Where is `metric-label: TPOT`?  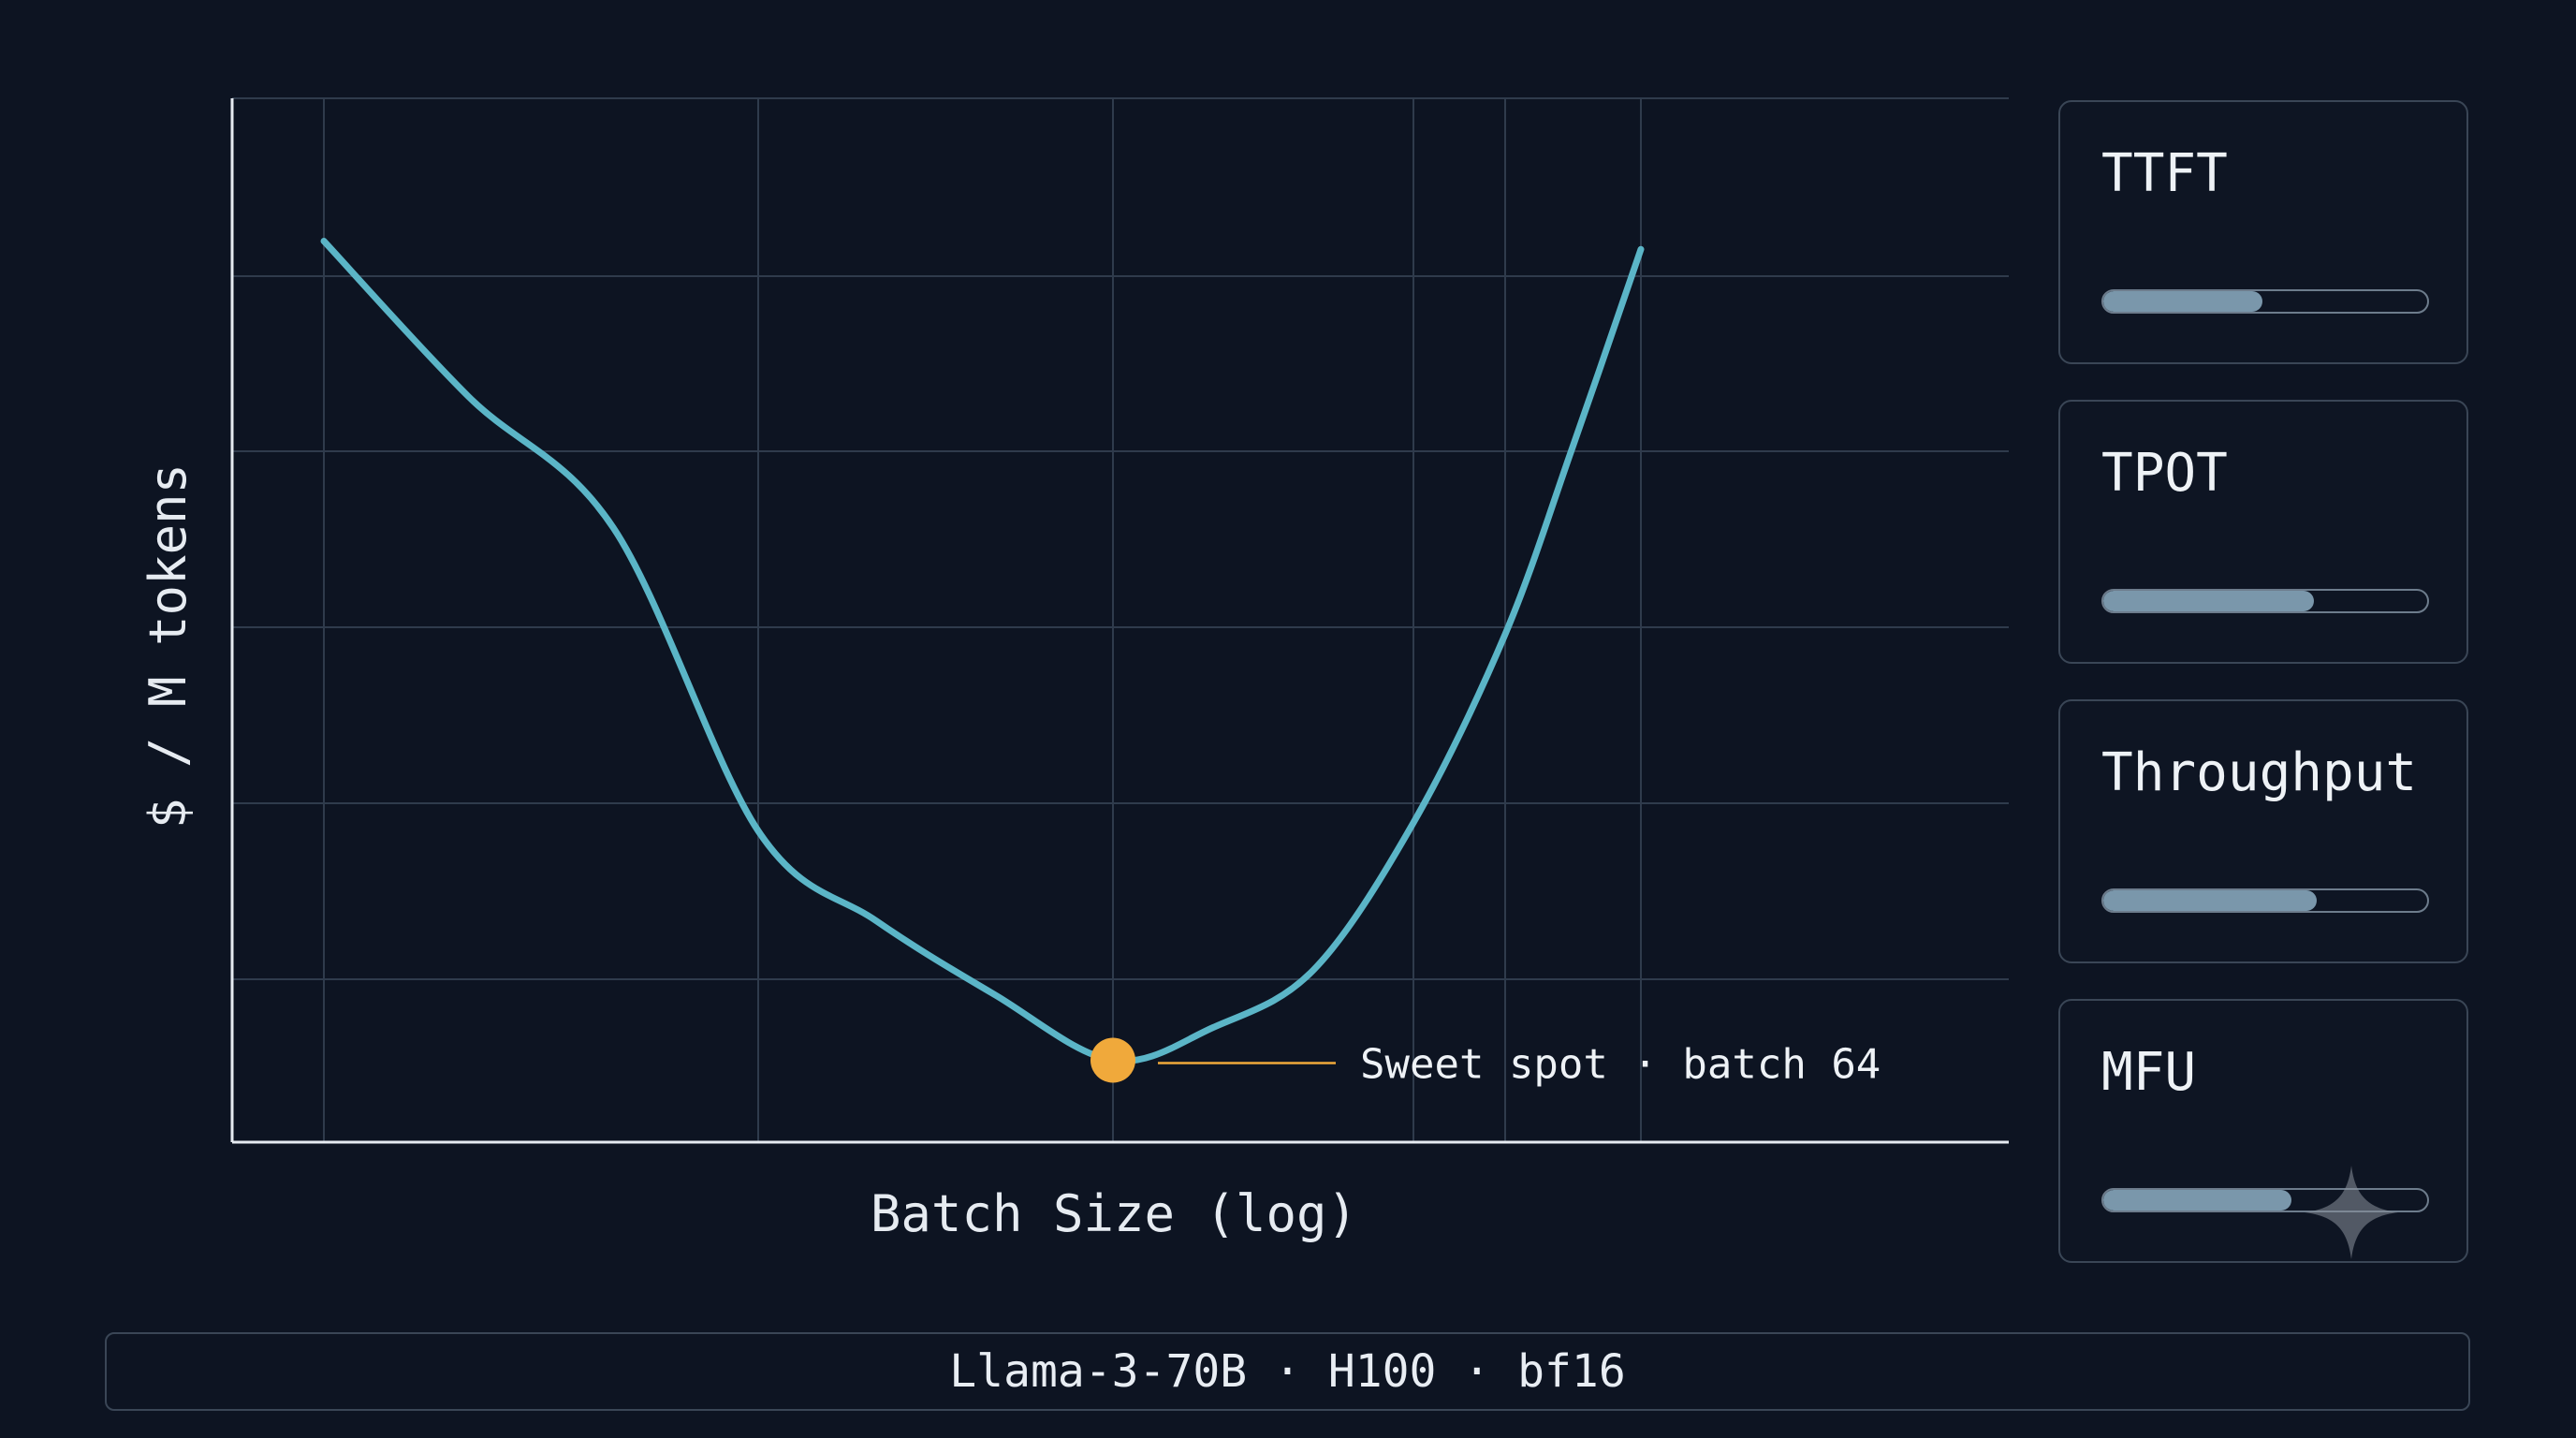 metric-label: TPOT is located at coordinates (2164, 473).